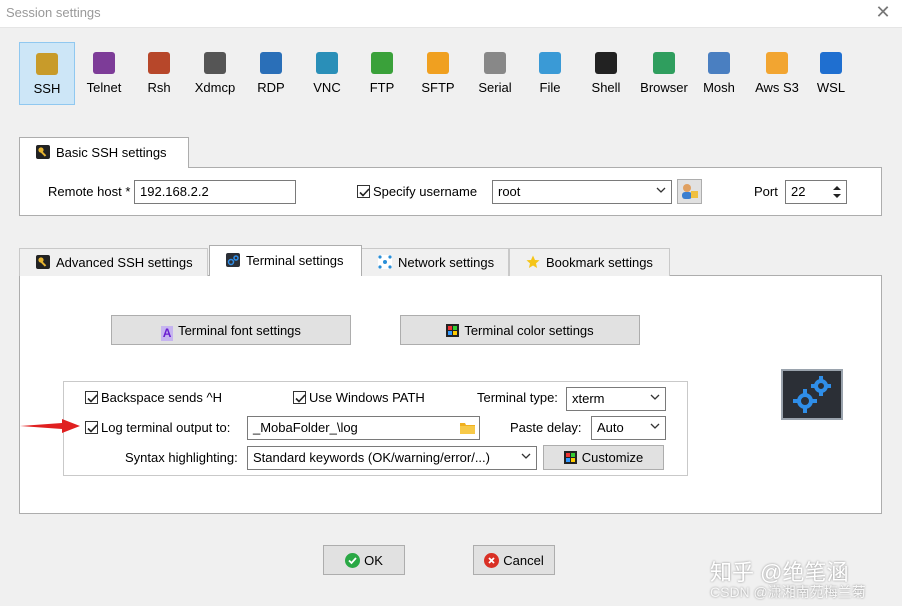 This screenshot has width=902, height=606. I want to click on plug-icon, so click(495, 63).